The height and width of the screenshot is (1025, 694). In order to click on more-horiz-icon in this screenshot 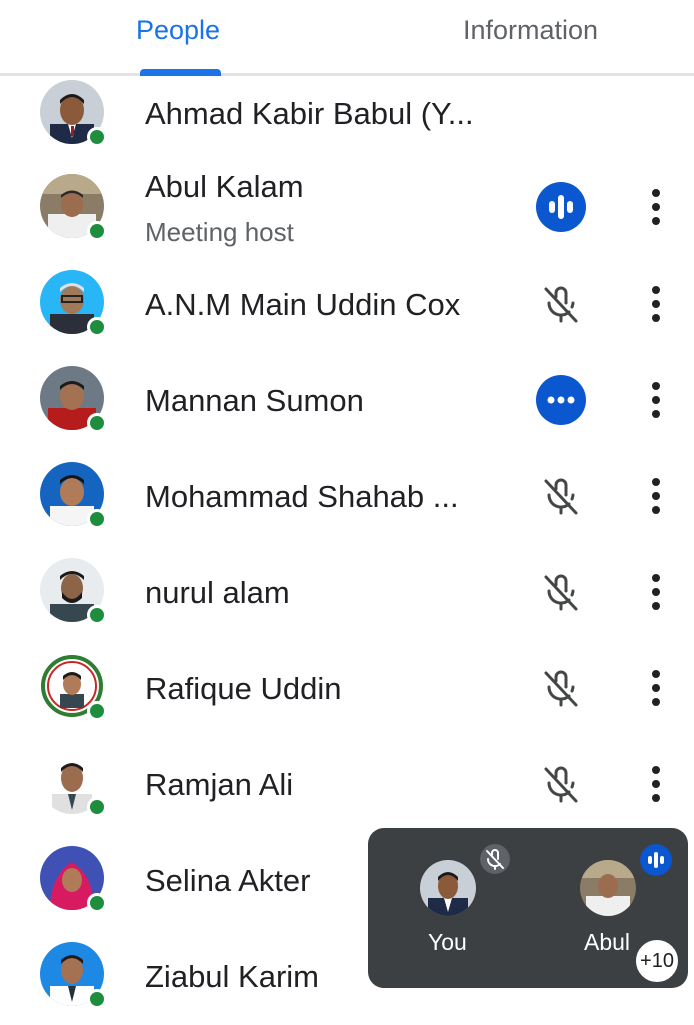, I will do `click(561, 400)`.